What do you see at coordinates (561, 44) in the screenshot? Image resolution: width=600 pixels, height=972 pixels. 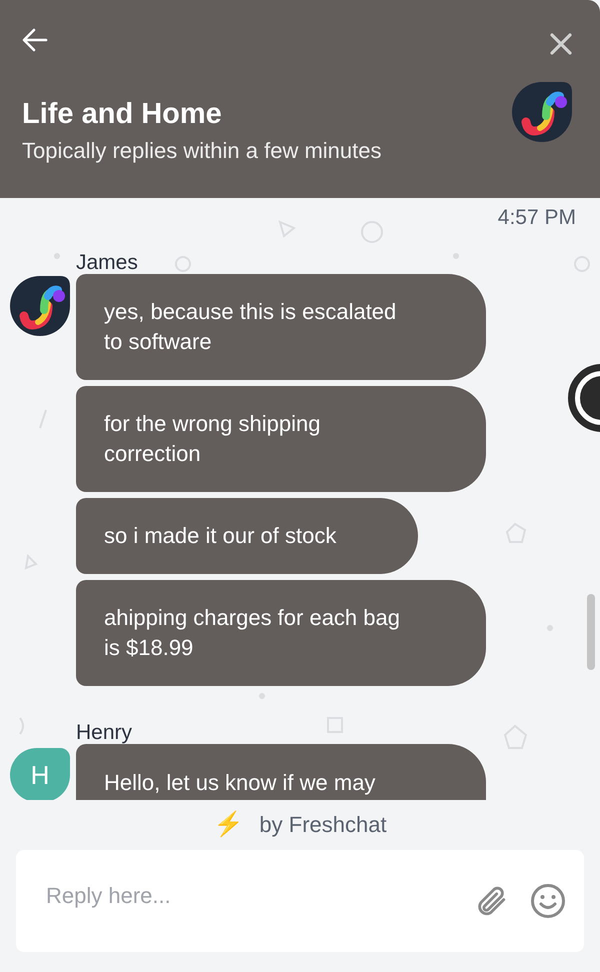 I see `close-button` at bounding box center [561, 44].